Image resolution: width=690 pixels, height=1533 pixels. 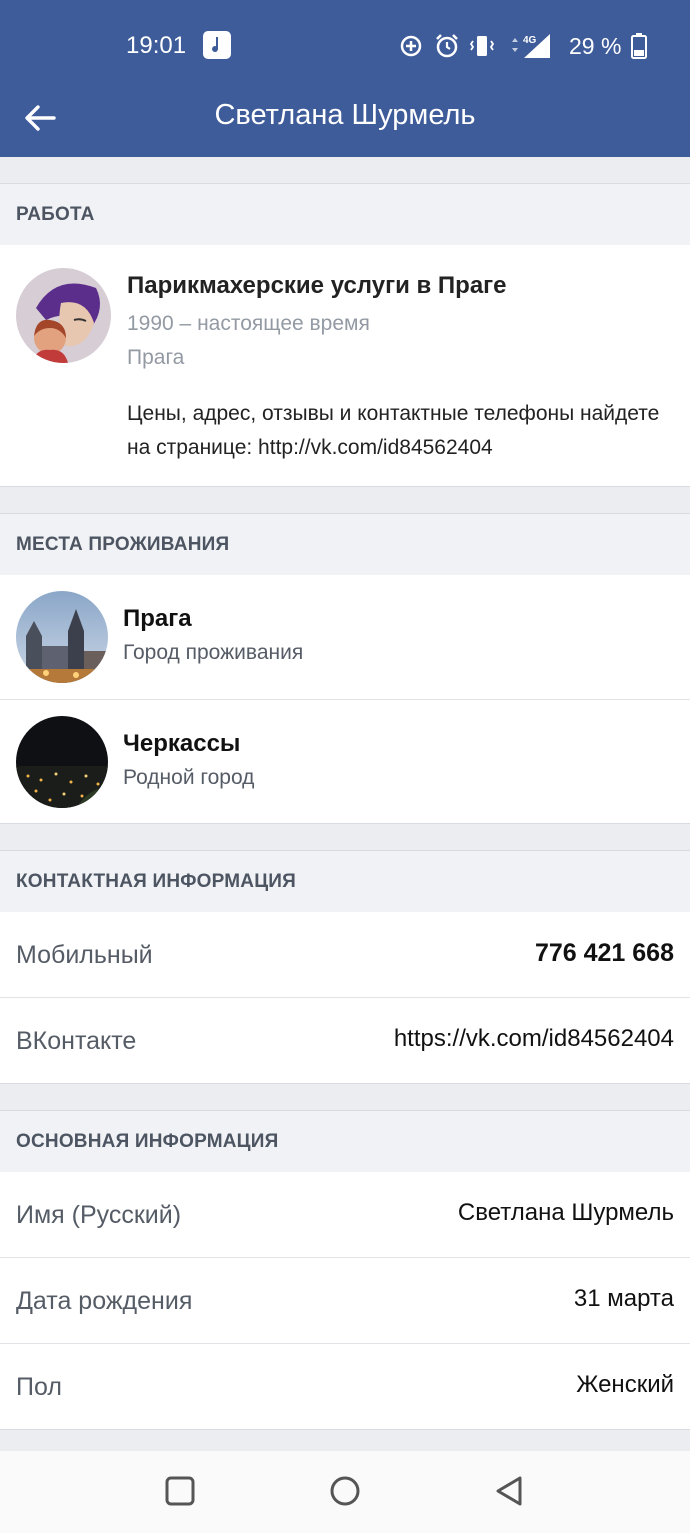 I want to click on back-triangle-icon, so click(x=510, y=1491).